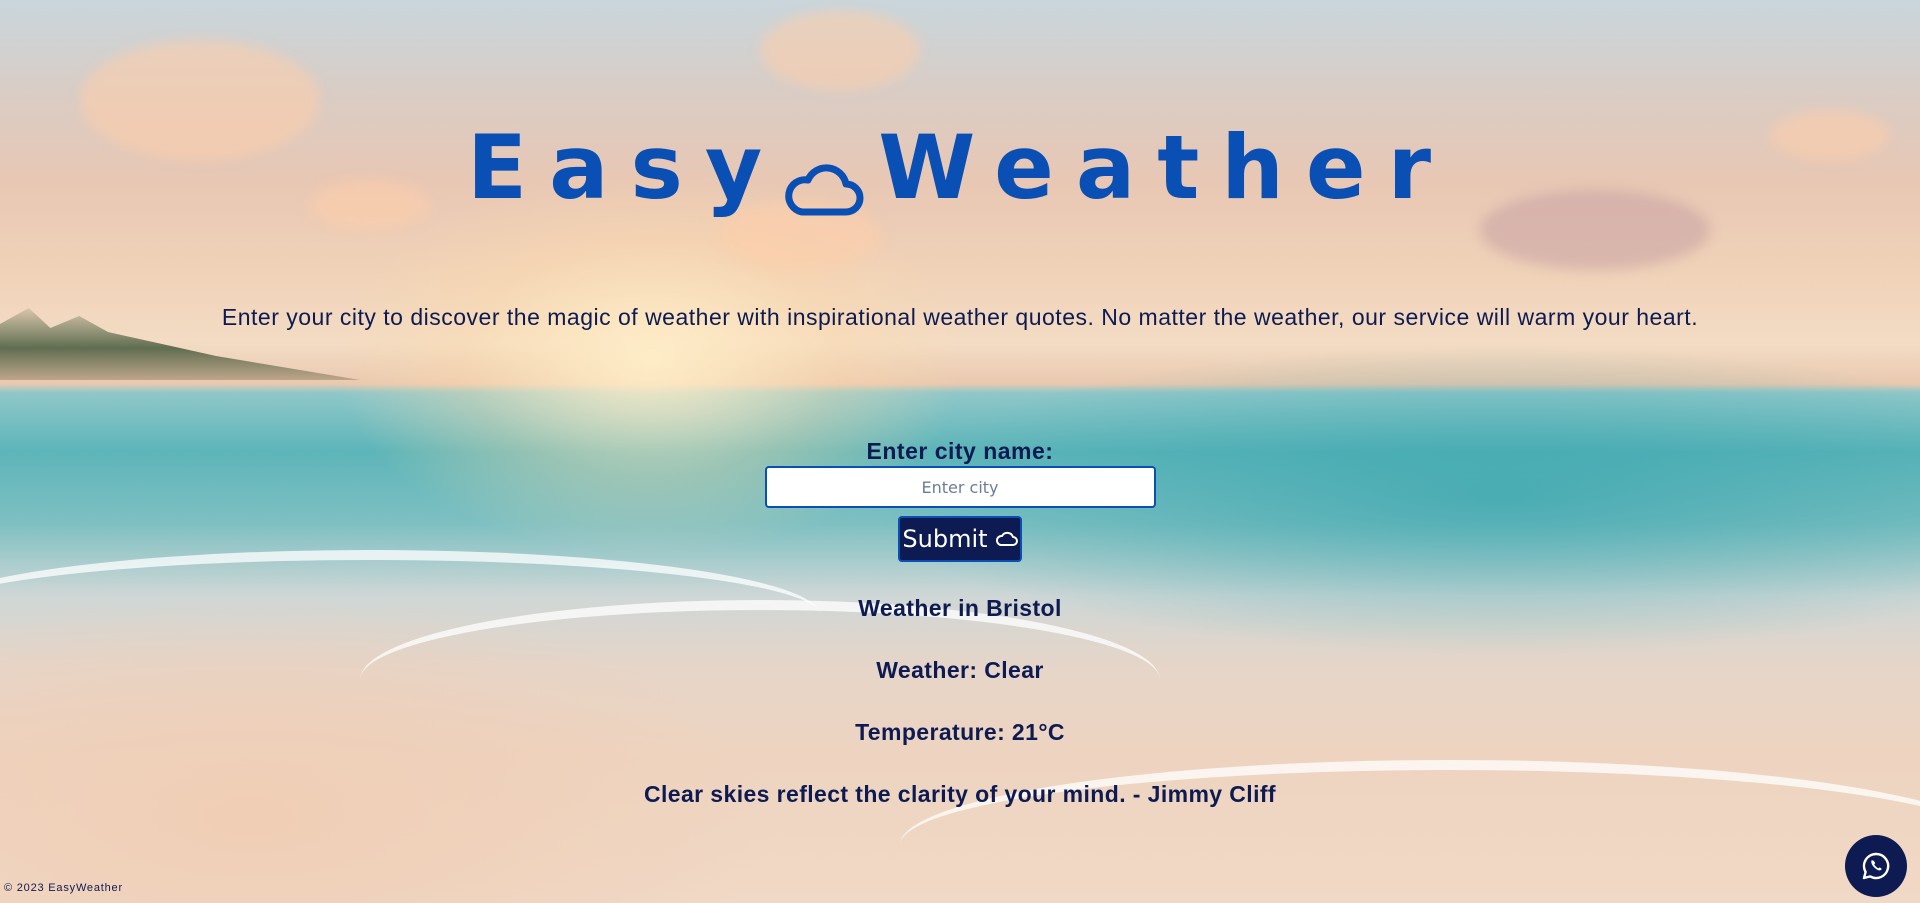 This screenshot has width=1920, height=903. Describe the element at coordinates (625, 167) in the screenshot. I see `title-easy: Easy` at that location.